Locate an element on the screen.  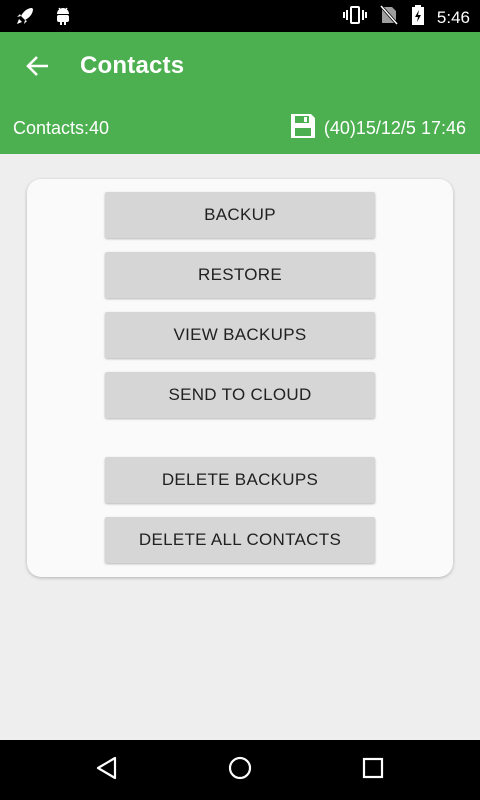
last-backup-info: (40)15/12/5 17:46 is located at coordinates (378, 128).